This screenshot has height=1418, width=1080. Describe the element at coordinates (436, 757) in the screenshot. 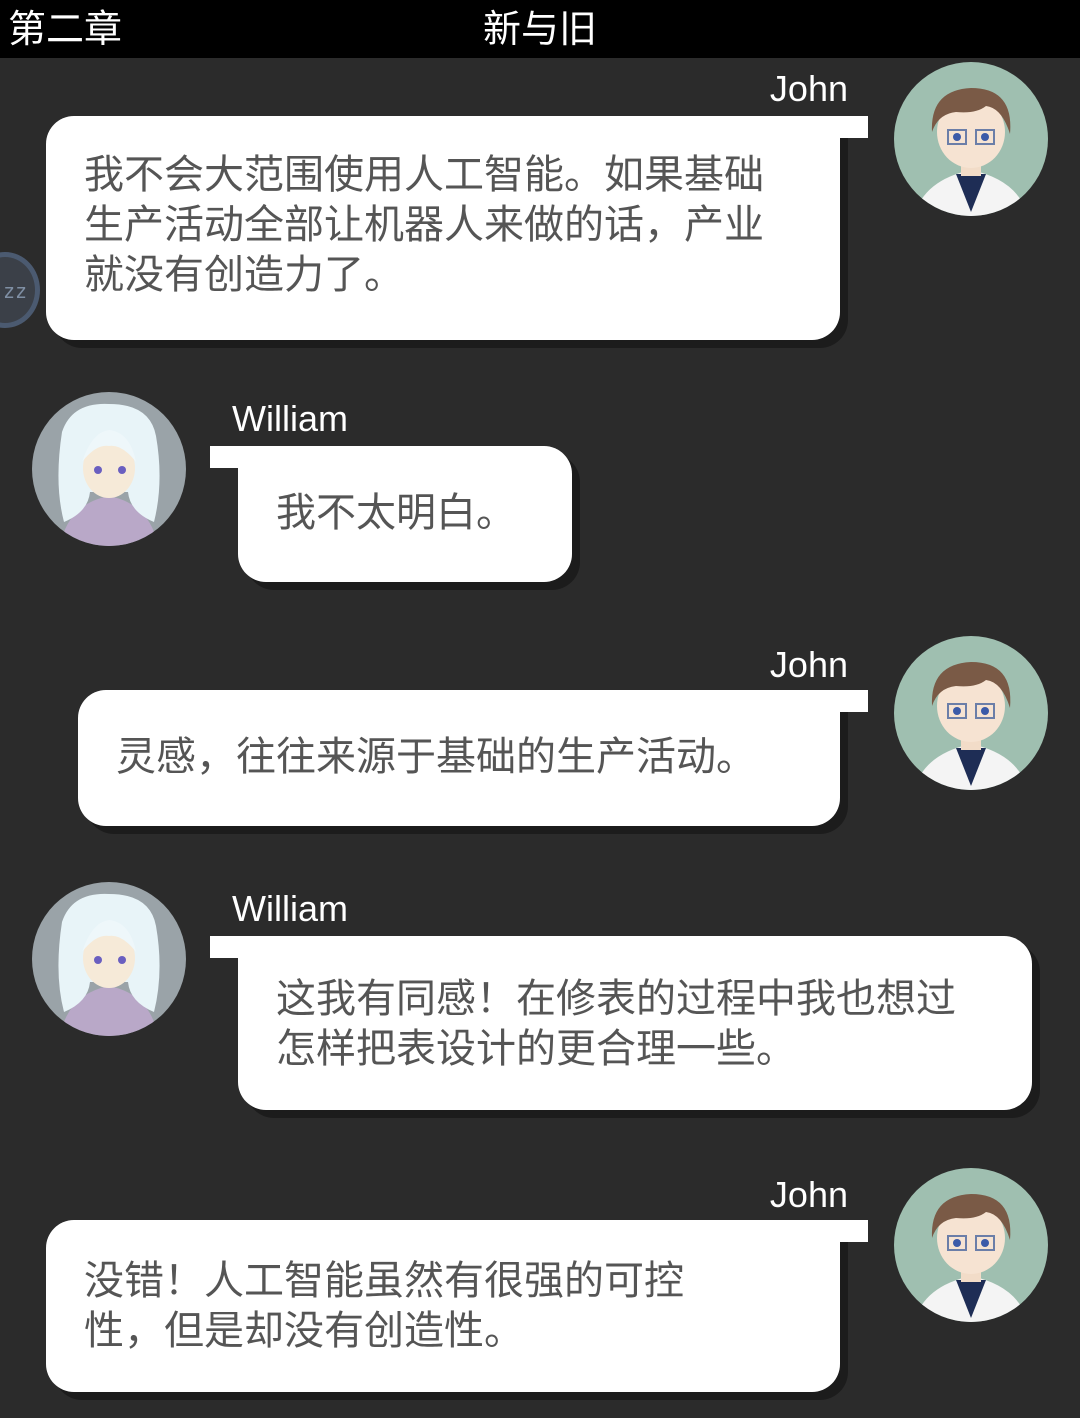

I see `message-text: 灵感，往往来源于基础的生产活动。` at that location.